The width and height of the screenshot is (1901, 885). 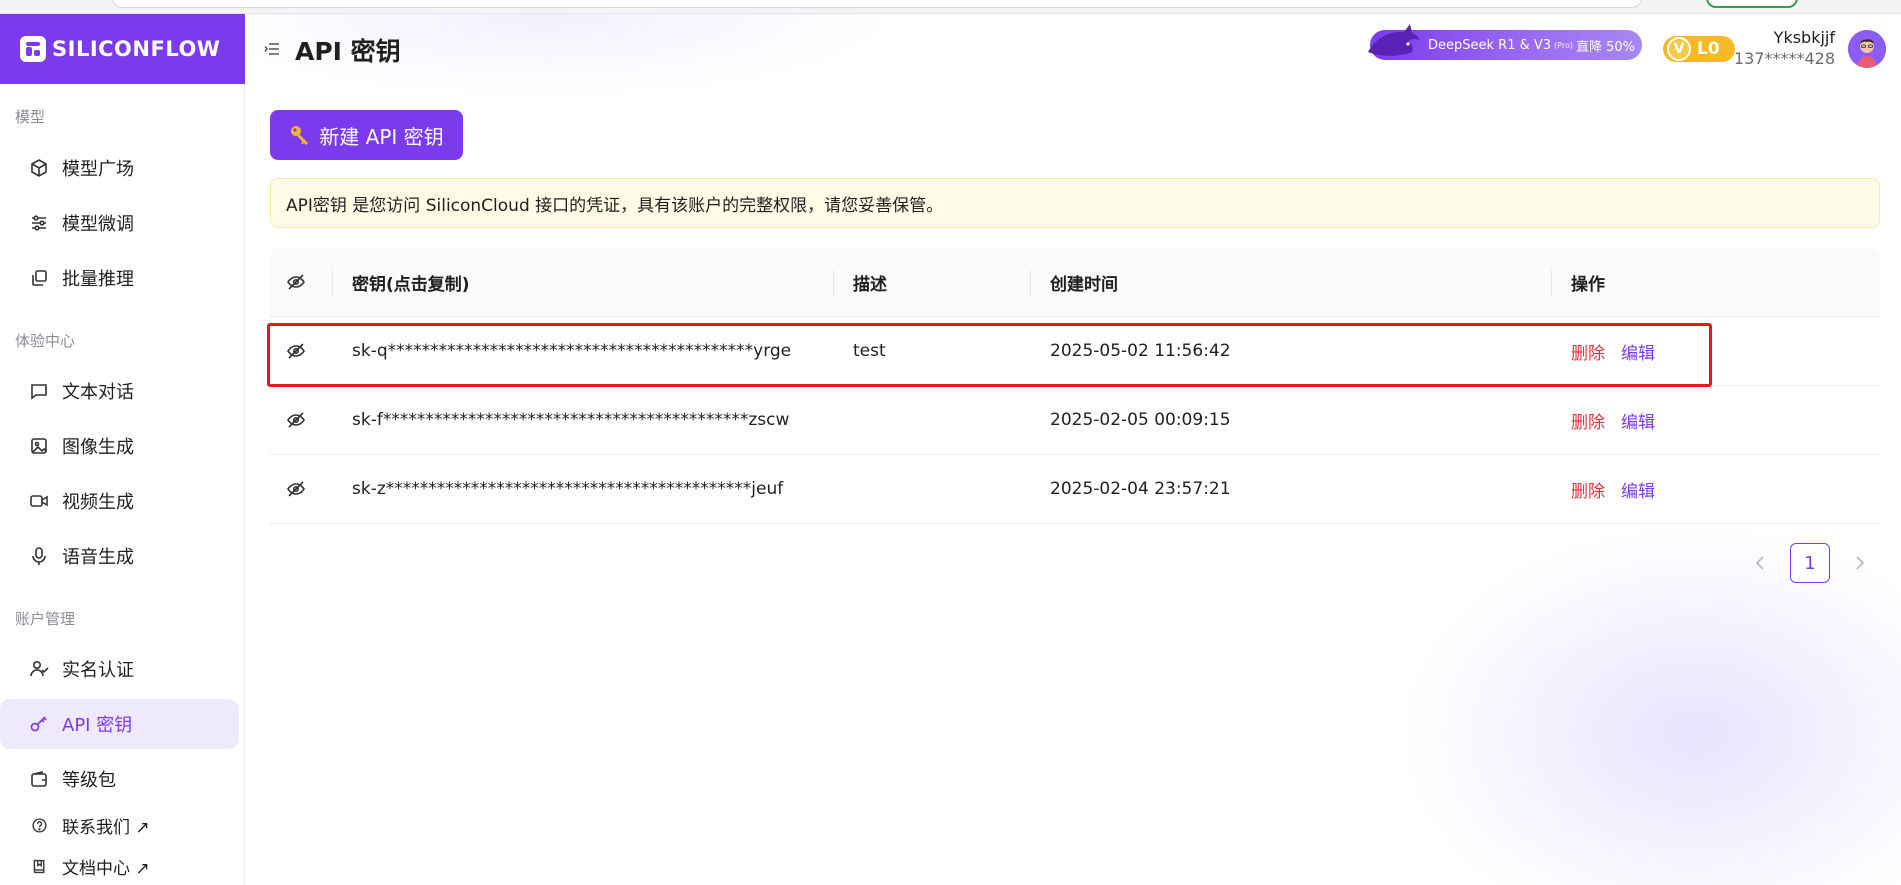 What do you see at coordinates (39, 223) in the screenshot?
I see `sliders-icon` at bounding box center [39, 223].